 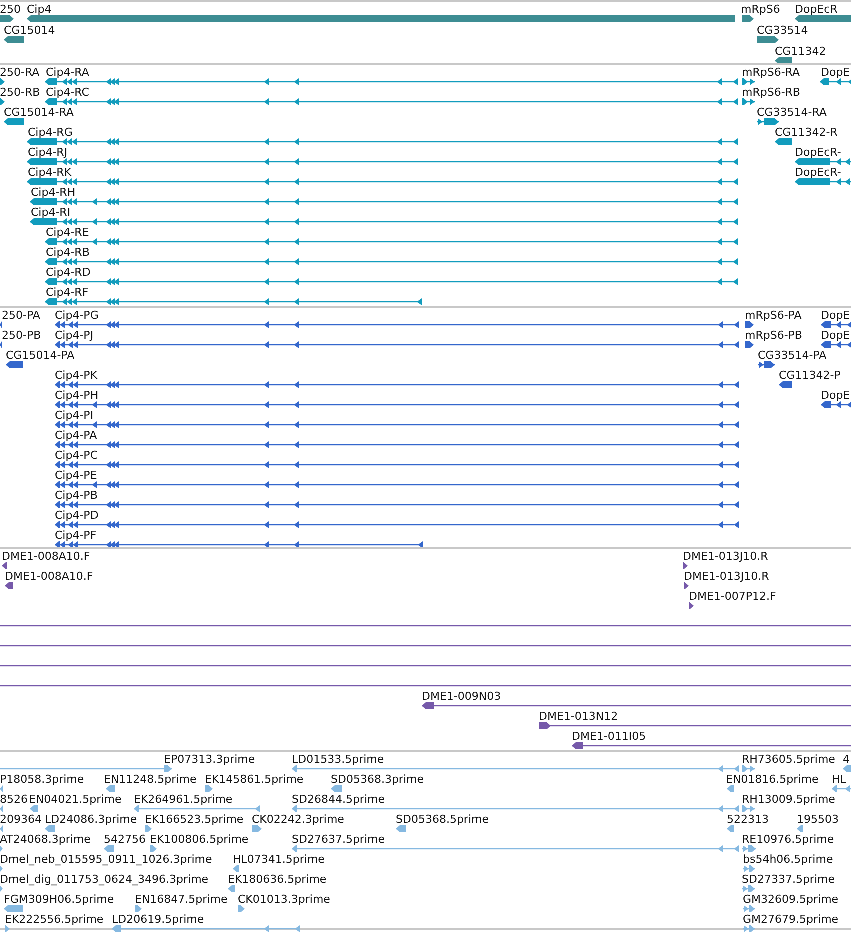 What do you see at coordinates (788, 839) in the screenshot?
I see `feature-label: RE10976.5prime` at bounding box center [788, 839].